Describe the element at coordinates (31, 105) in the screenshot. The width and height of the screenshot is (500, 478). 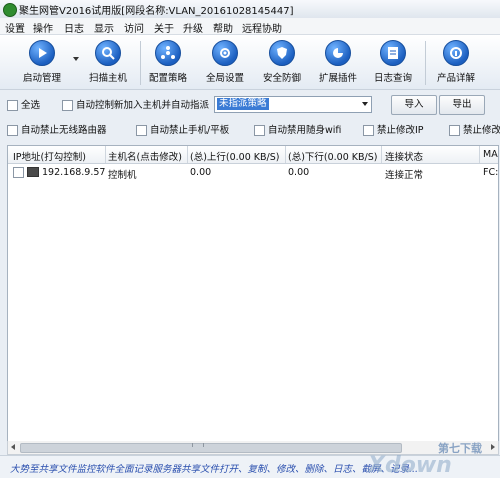
I see `select-all-label: 全选` at that location.